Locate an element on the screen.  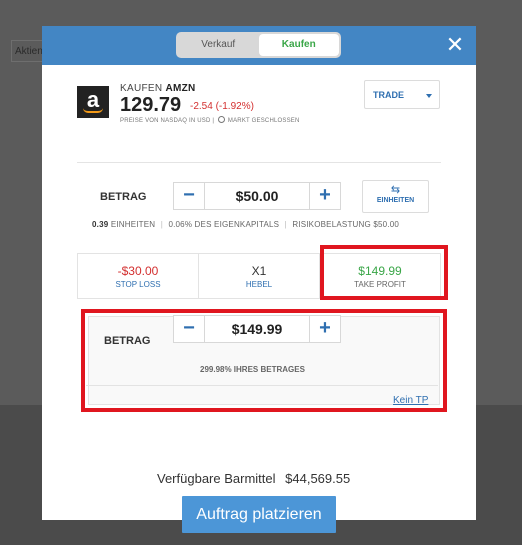
tp-amount-label: BETRAG is located at coordinates (127, 341).